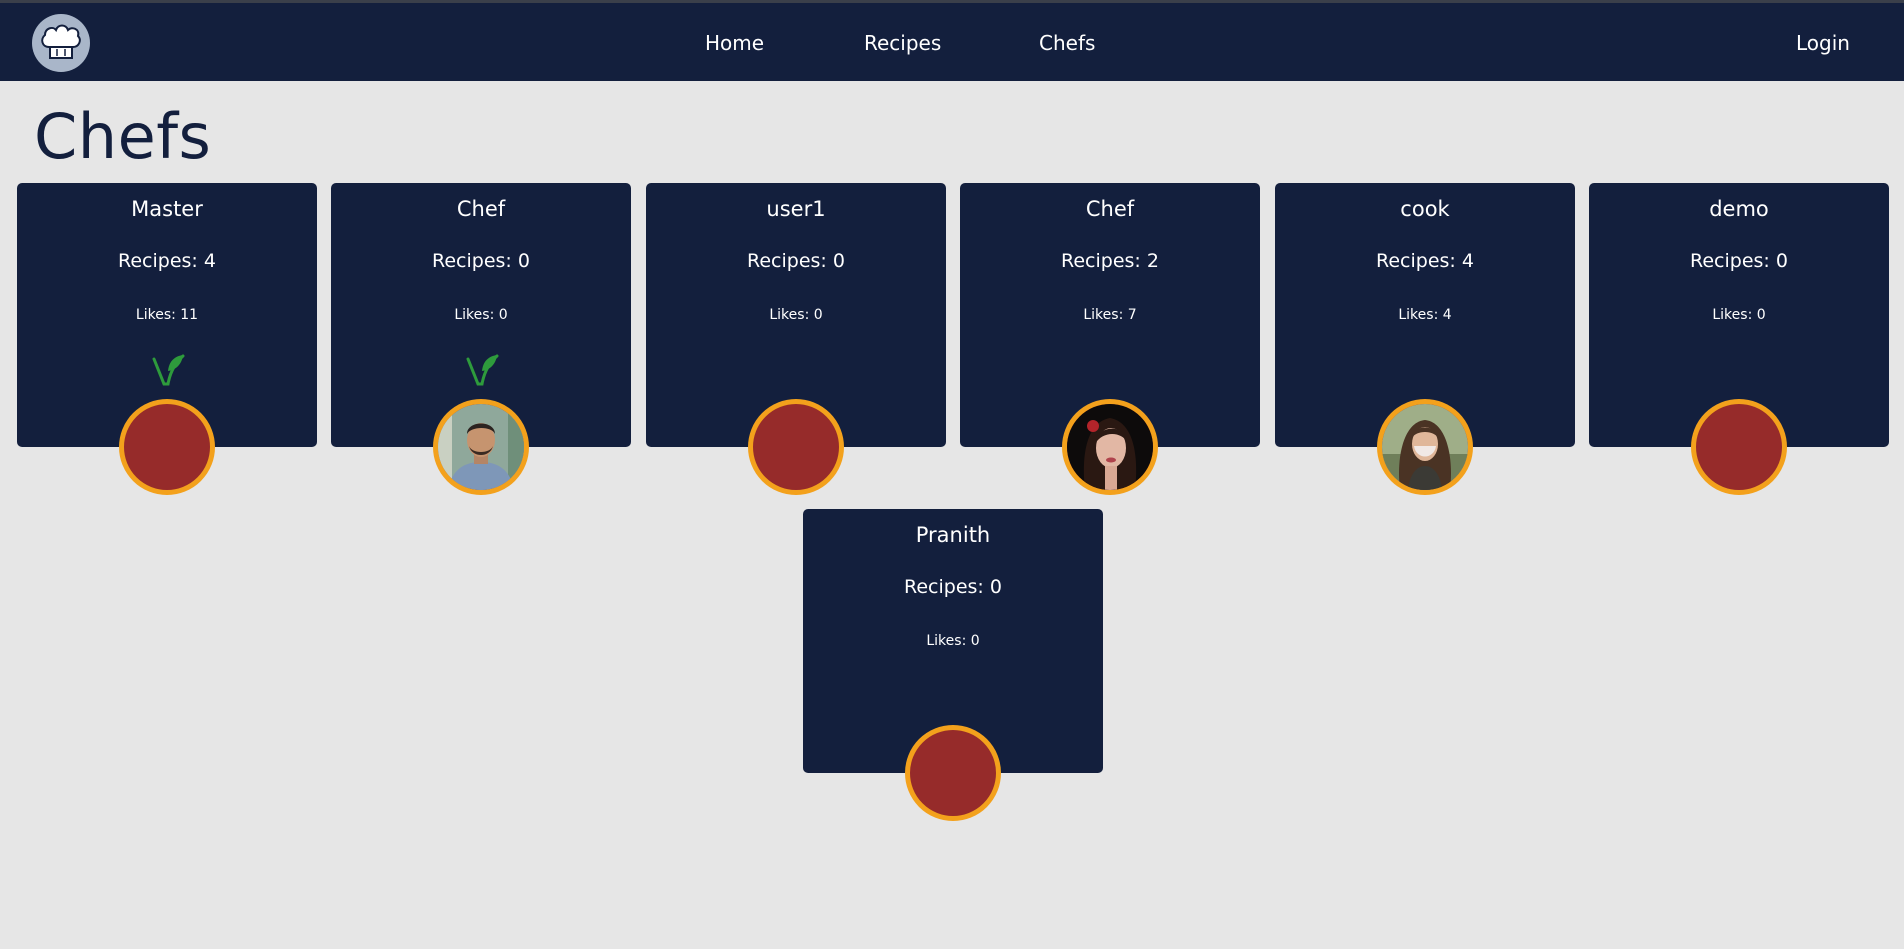 The width and height of the screenshot is (1904, 949). Describe the element at coordinates (1110, 261) in the screenshot. I see `chef-recipes-count: Recipes: 2` at that location.